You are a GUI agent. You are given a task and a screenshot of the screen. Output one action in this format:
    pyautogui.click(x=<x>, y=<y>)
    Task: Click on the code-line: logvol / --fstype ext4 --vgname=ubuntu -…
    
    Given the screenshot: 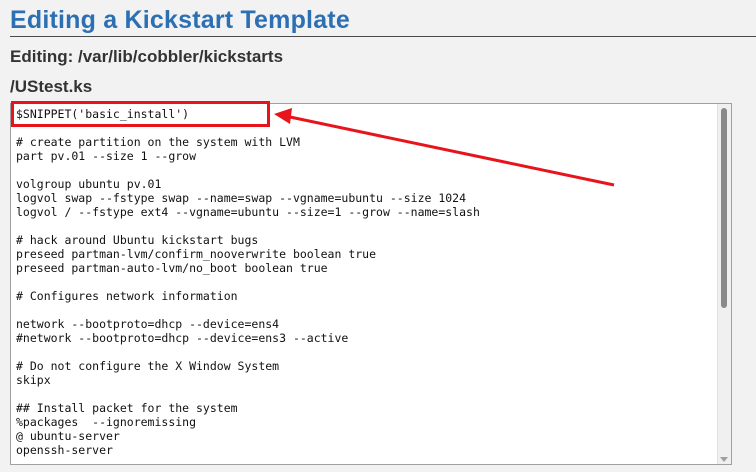 What is the action you would take?
    pyautogui.click(x=248, y=212)
    